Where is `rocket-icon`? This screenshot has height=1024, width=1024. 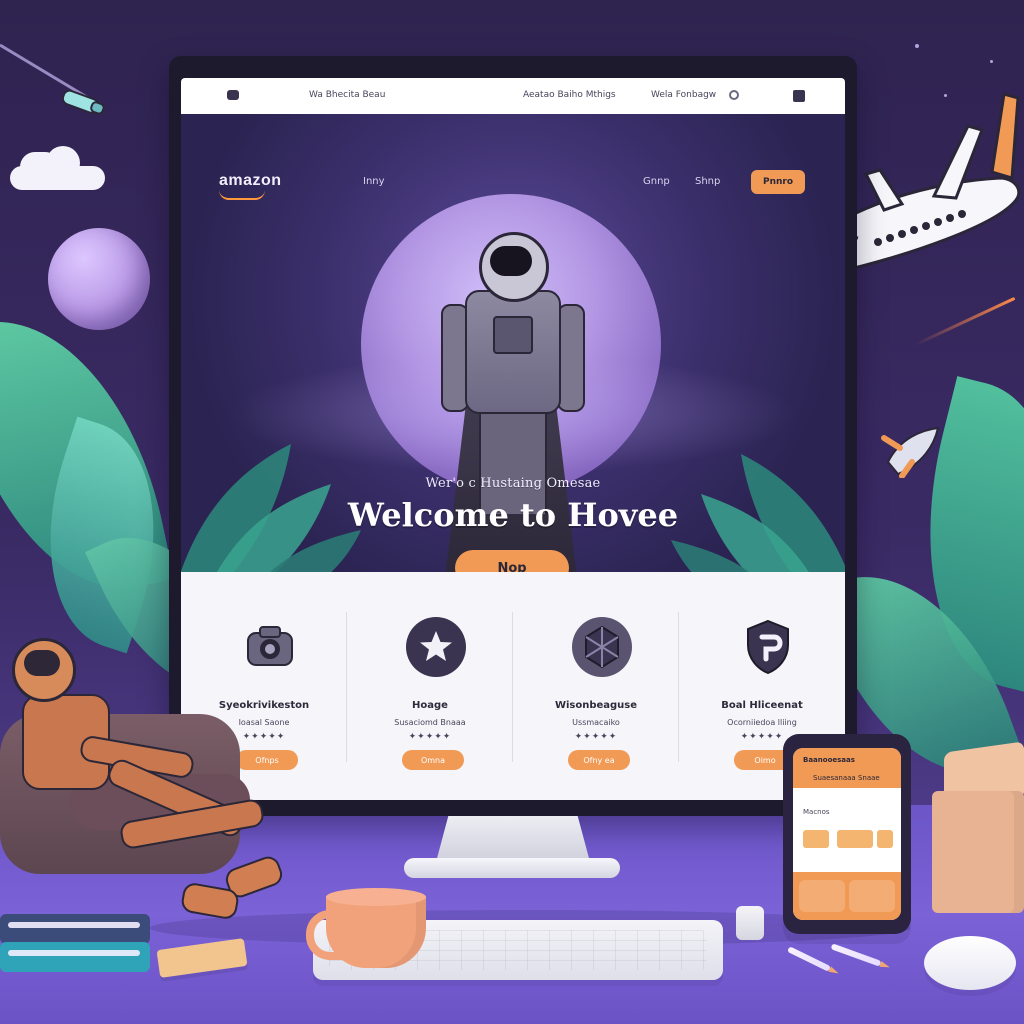
rocket-icon is located at coordinates (912, 448).